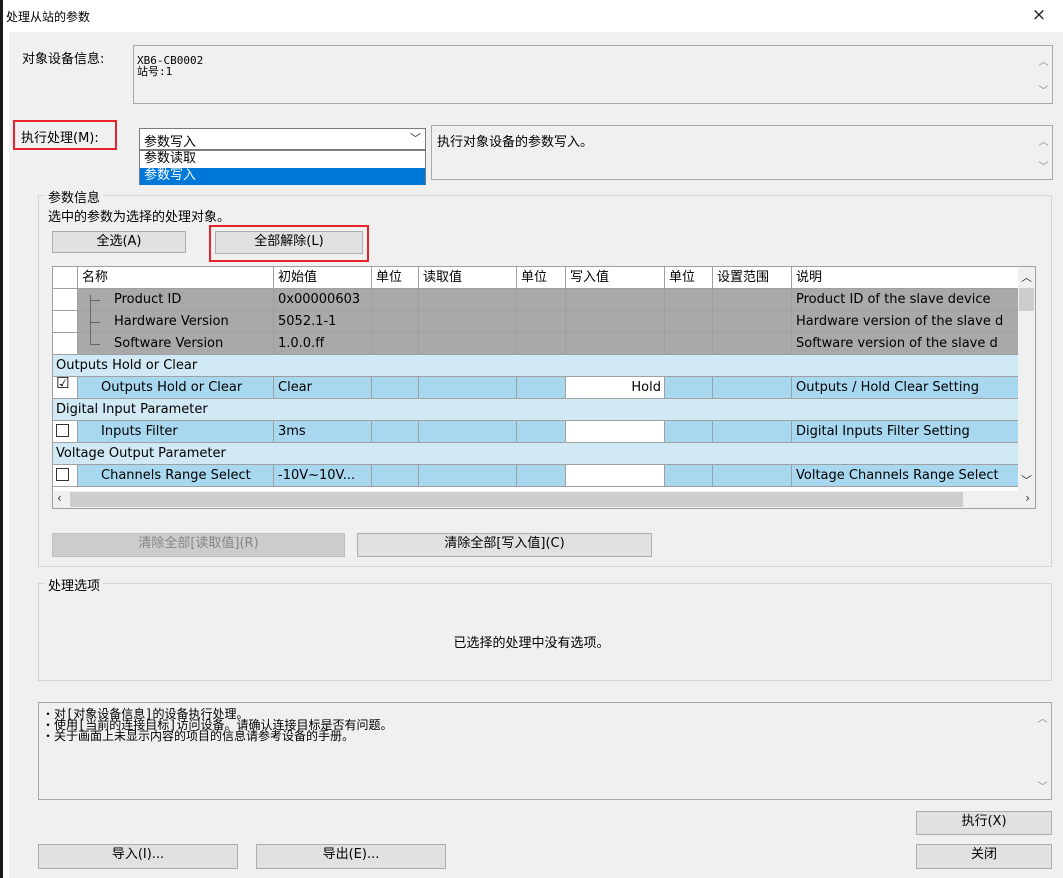 The width and height of the screenshot is (1063, 878). What do you see at coordinates (198, 545) in the screenshot?
I see `clear-read-values-button: 清除全部[读取值](R)` at bounding box center [198, 545].